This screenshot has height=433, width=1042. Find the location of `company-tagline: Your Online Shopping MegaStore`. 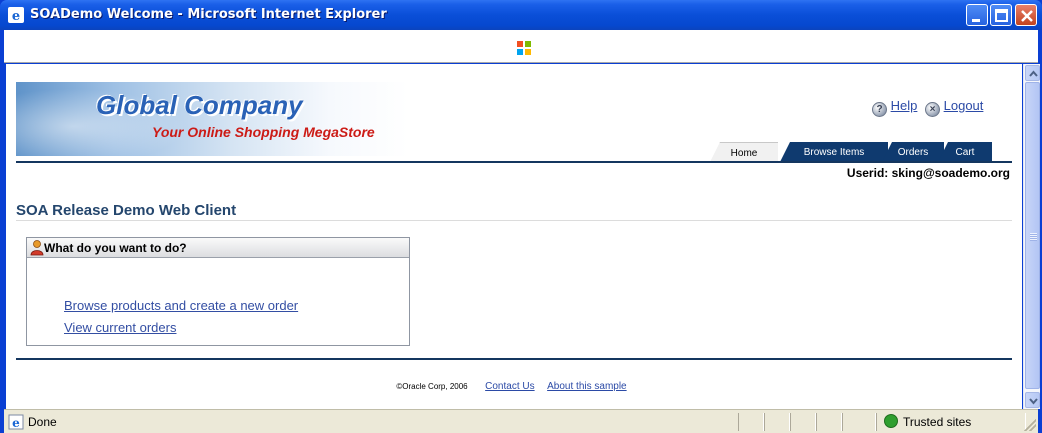

company-tagline: Your Online Shopping MegaStore is located at coordinates (263, 132).